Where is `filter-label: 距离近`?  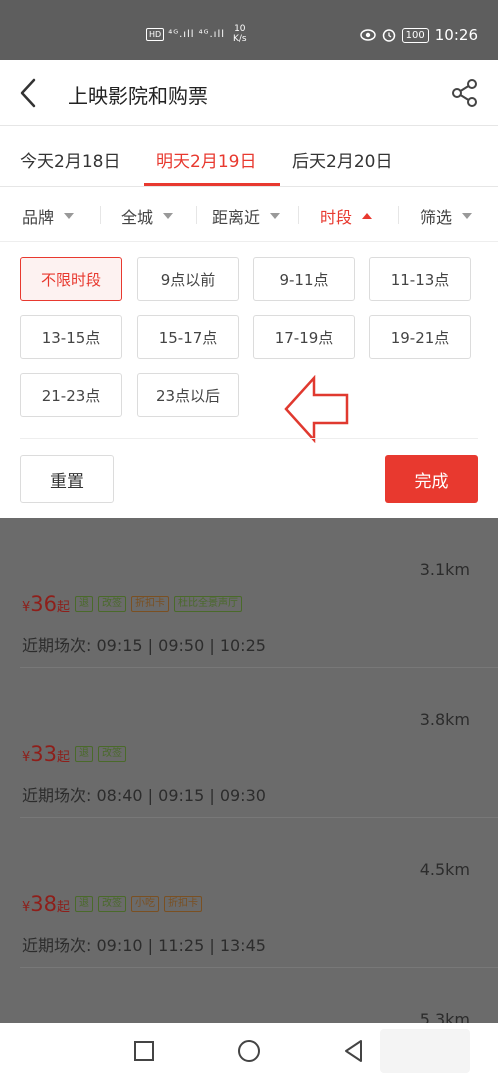
filter-label: 距离近 is located at coordinates (236, 217).